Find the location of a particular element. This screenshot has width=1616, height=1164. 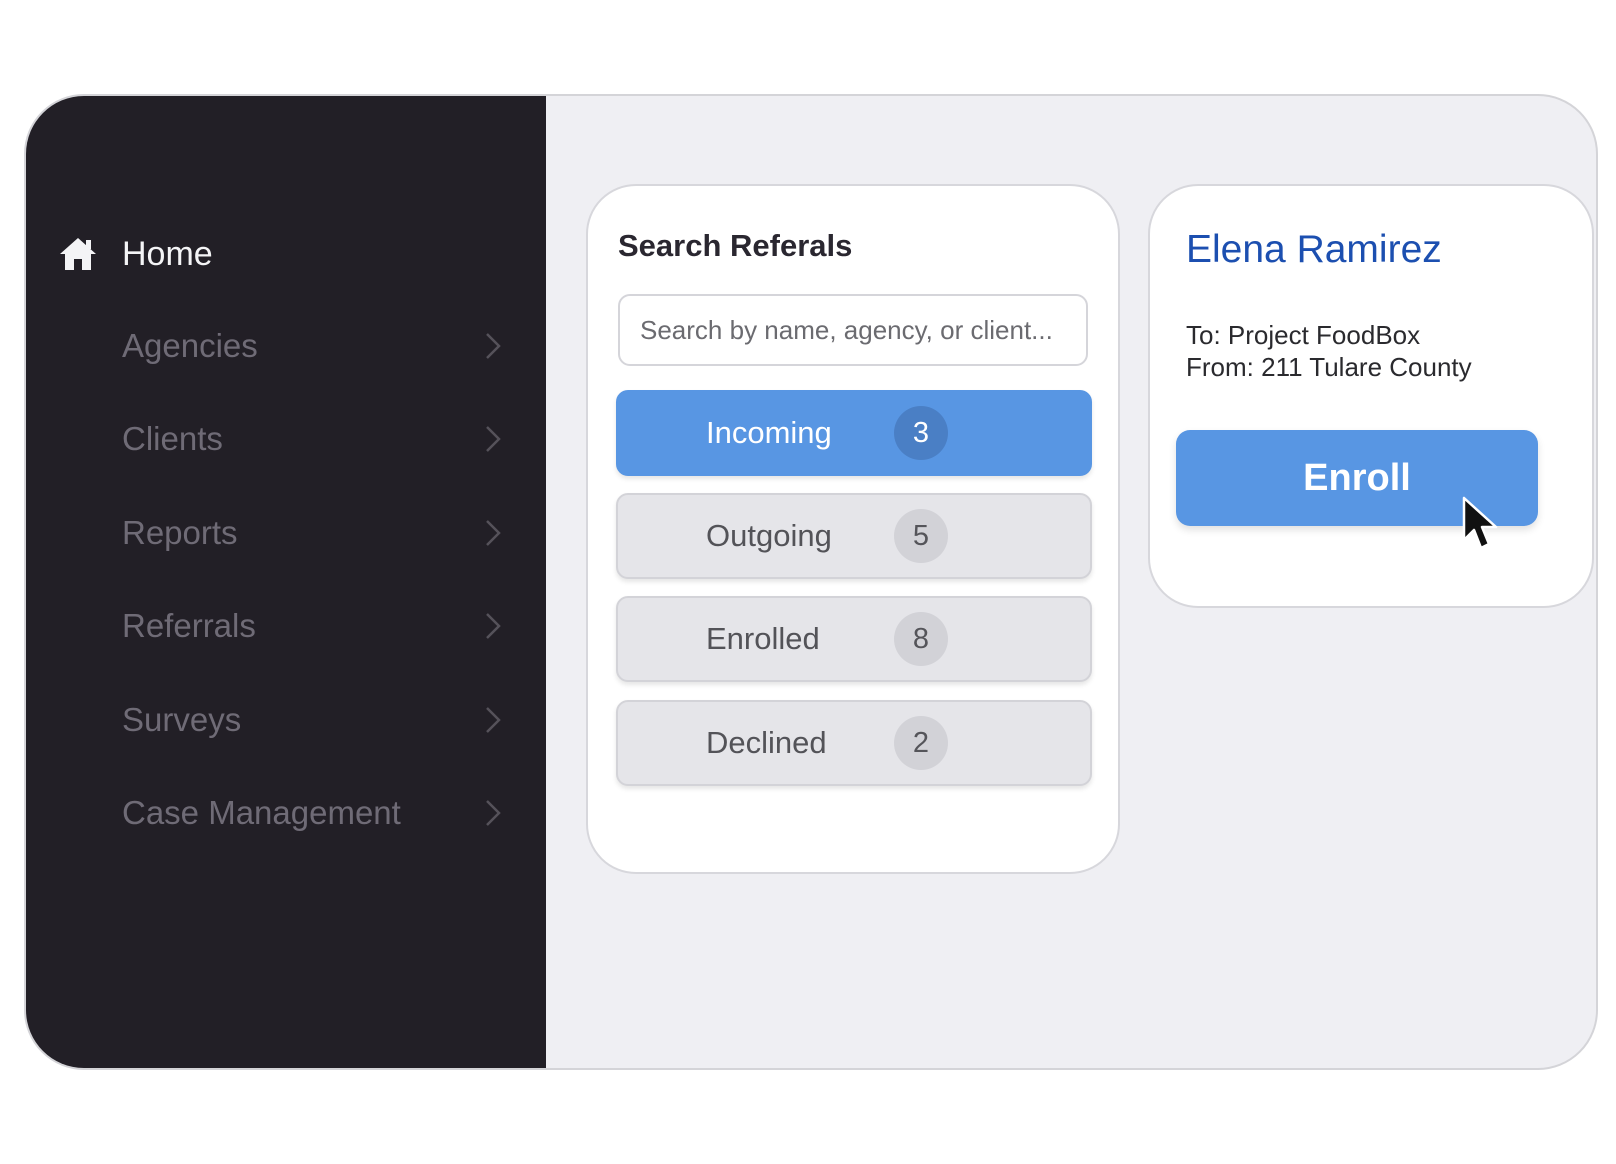

panel-title: Search Referals is located at coordinates (735, 245).